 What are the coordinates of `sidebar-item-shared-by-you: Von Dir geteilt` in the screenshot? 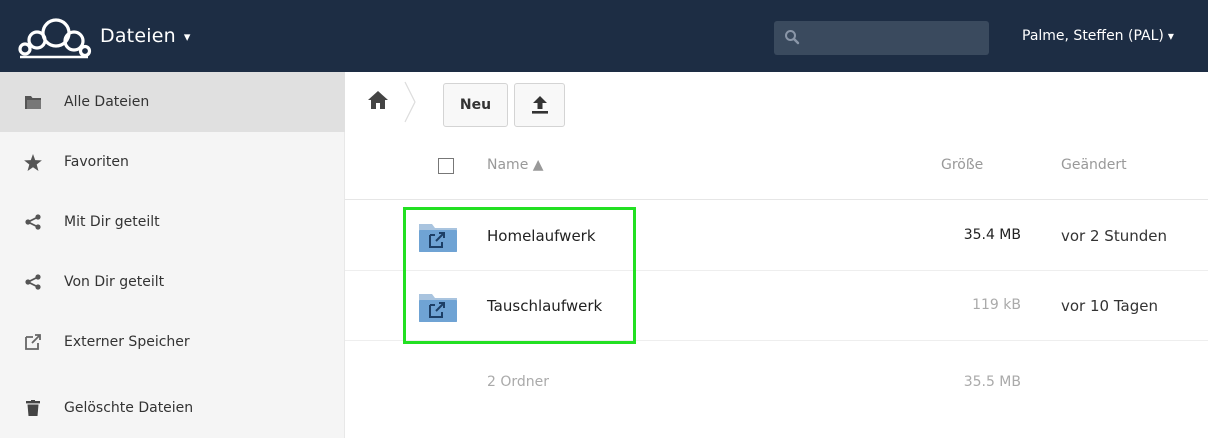 It's located at (172, 282).